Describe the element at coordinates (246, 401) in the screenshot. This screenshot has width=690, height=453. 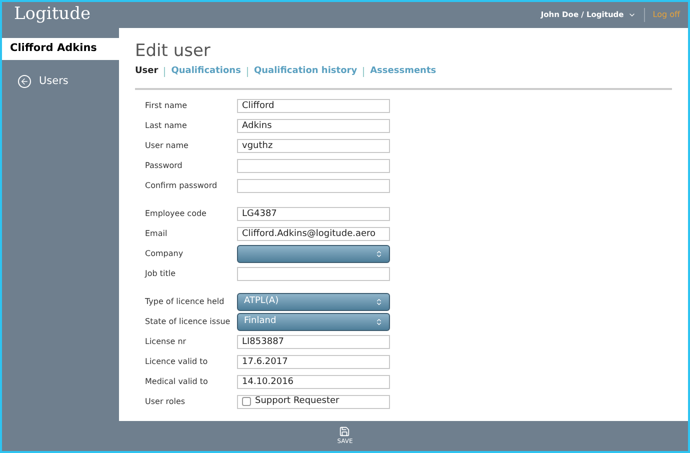
I see `checkbox` at that location.